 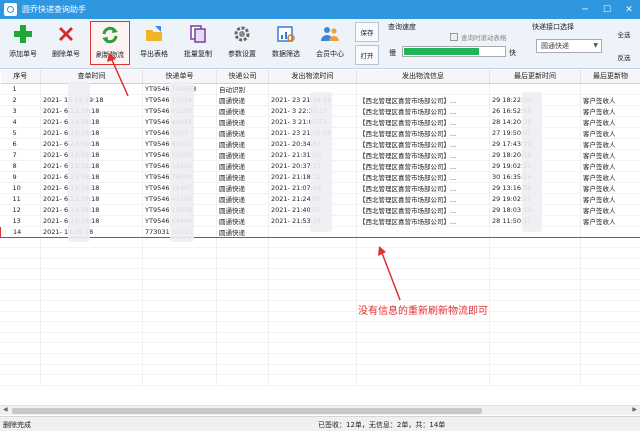 I want to click on scrollbar-thumb, so click(x=247, y=411).